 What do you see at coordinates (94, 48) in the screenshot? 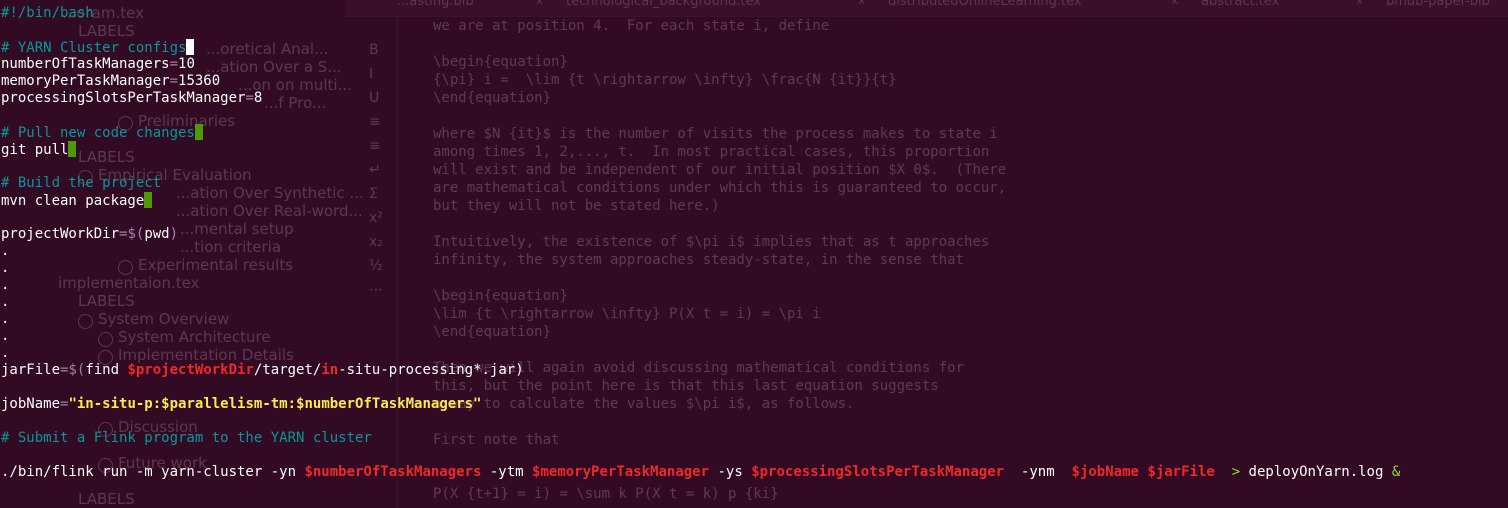
I see `code-token: # YARN Cluster configs` at bounding box center [94, 48].